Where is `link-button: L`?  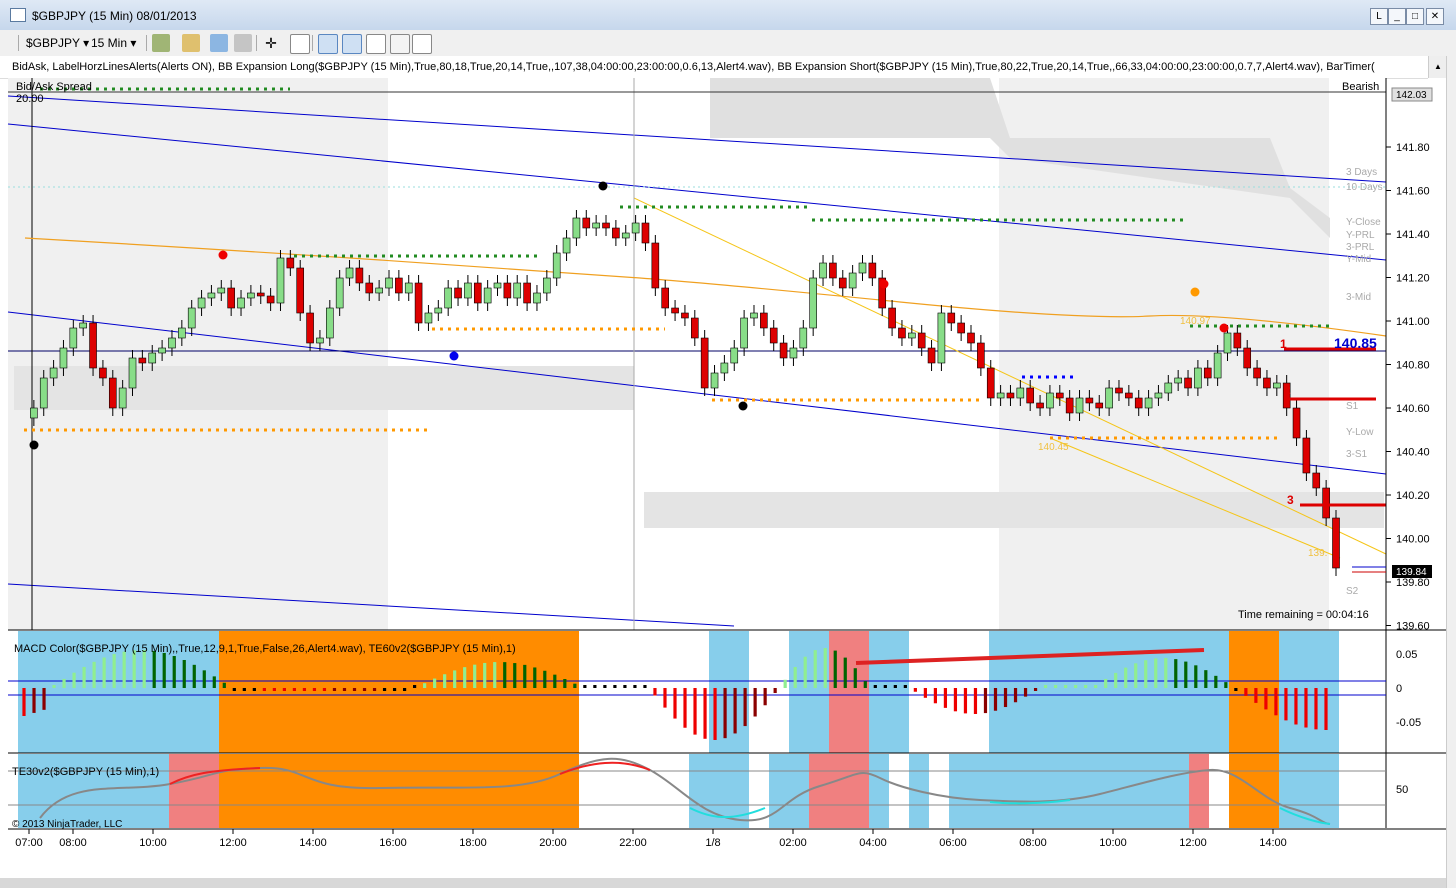
link-button: L is located at coordinates (1379, 16).